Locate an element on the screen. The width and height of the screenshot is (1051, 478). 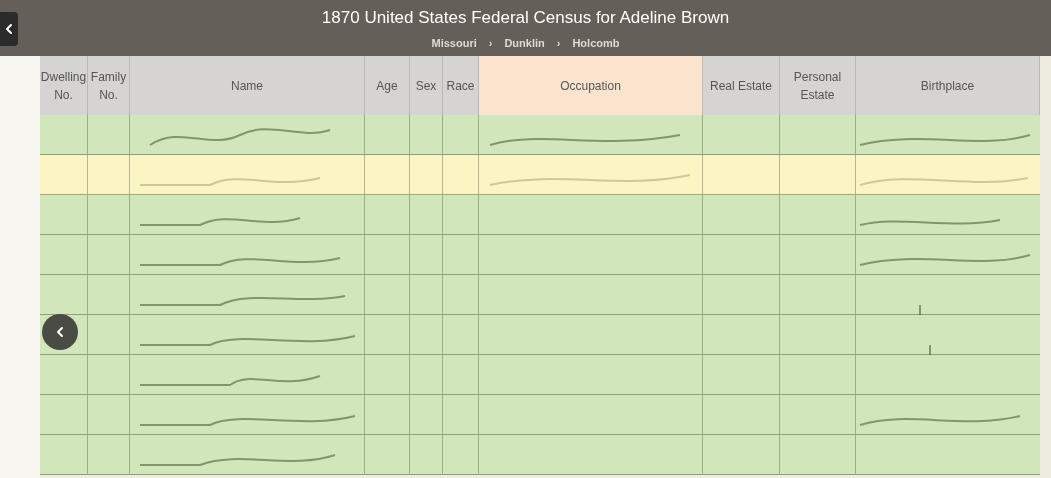
column-header: Birthplace is located at coordinates (948, 85).